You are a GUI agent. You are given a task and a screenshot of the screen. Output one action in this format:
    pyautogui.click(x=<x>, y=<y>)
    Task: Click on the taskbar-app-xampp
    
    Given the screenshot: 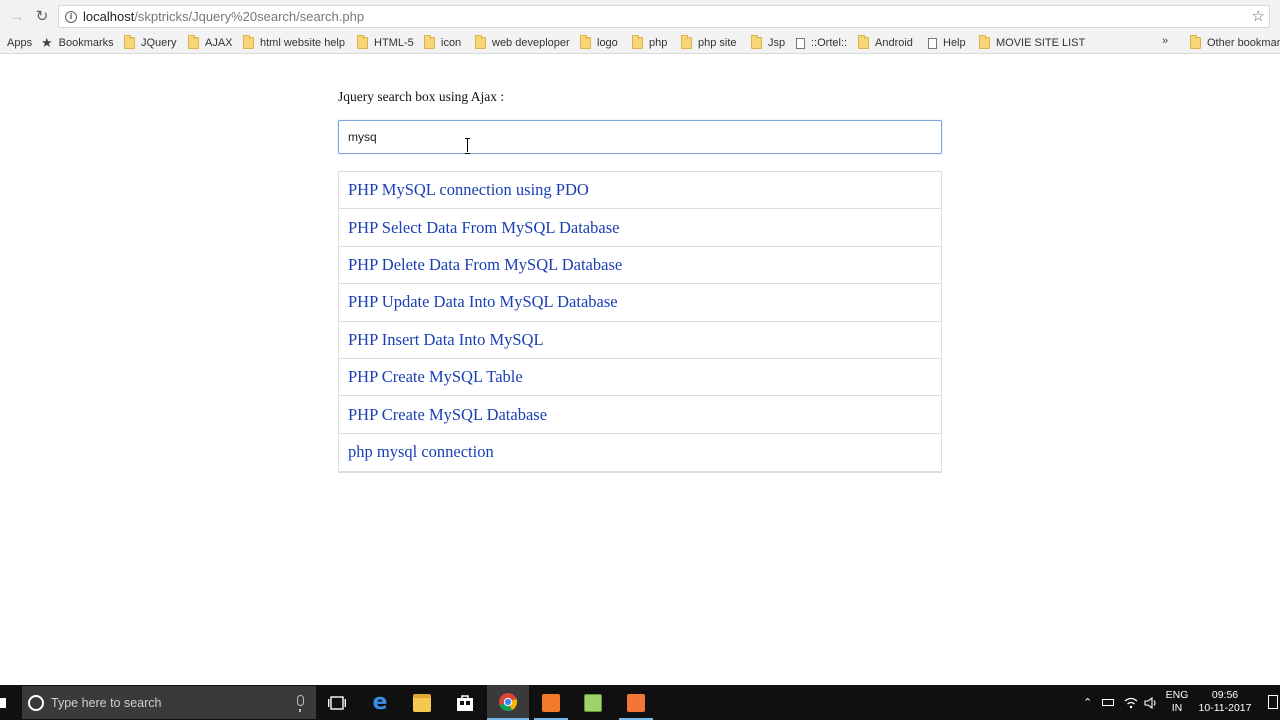 What is the action you would take?
    pyautogui.click(x=551, y=702)
    